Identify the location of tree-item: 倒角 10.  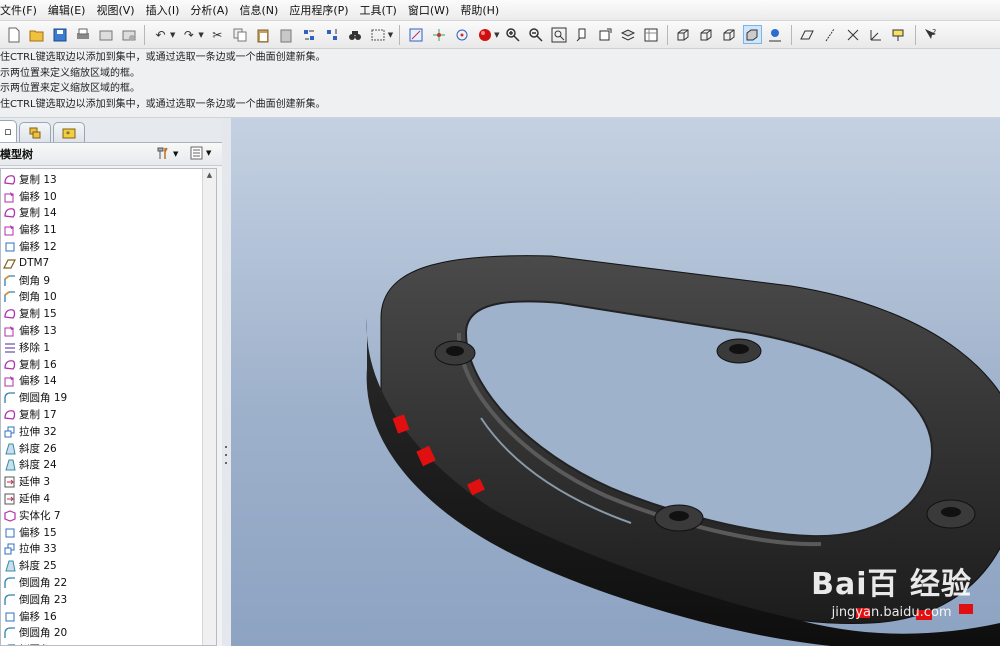
(108, 297).